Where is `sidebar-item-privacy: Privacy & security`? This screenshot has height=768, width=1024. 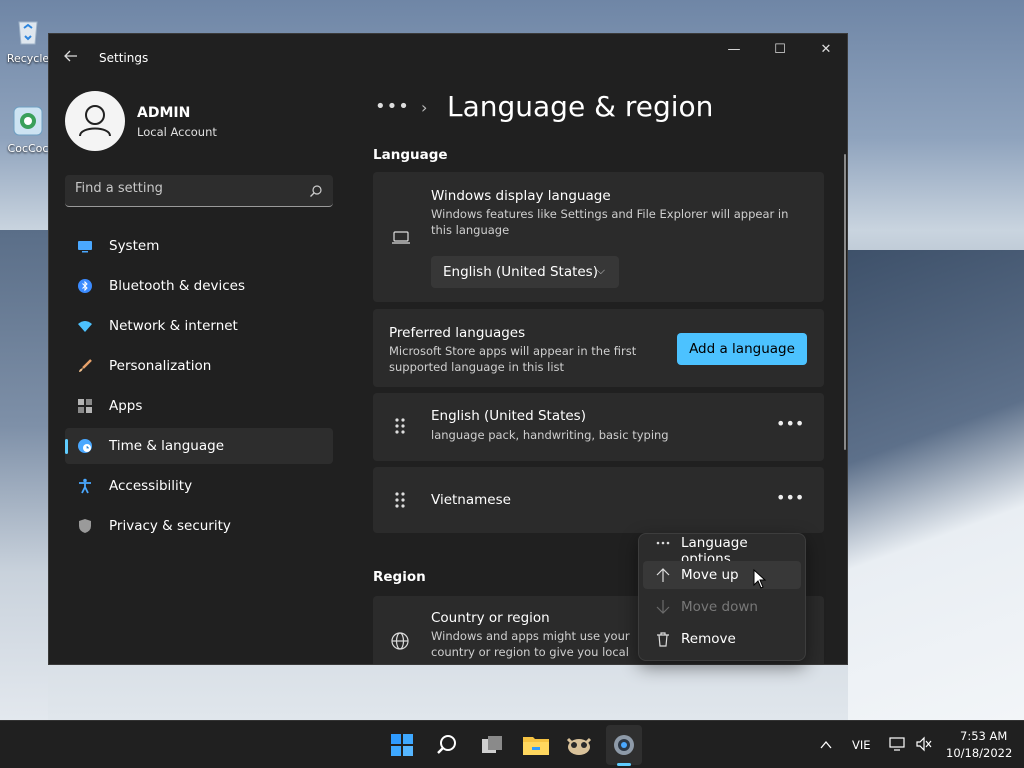 sidebar-item-privacy: Privacy & security is located at coordinates (199, 526).